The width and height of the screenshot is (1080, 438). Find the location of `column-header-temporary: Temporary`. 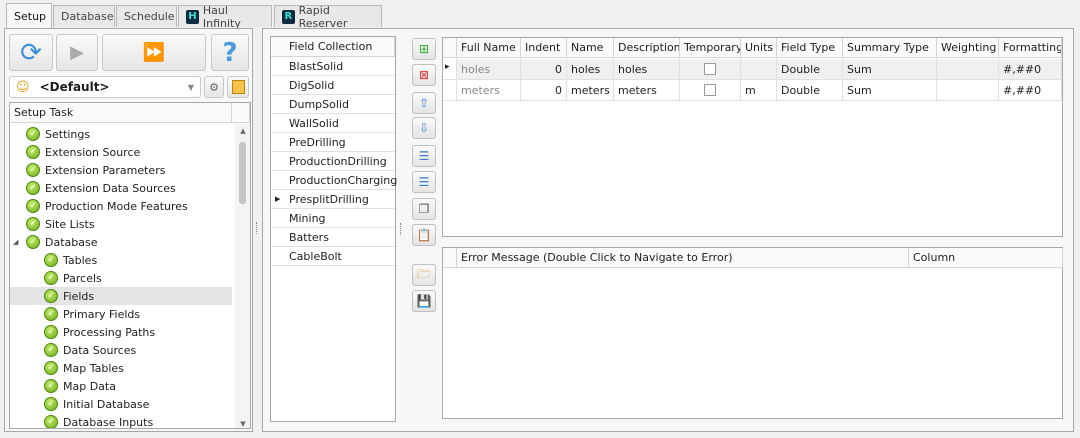

column-header-temporary: Temporary is located at coordinates (710, 48).